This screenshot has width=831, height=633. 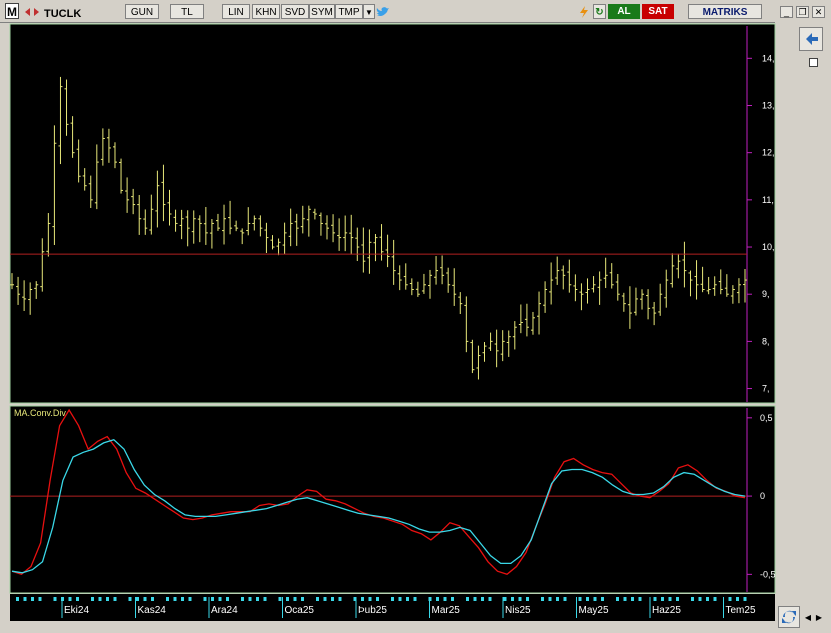 What do you see at coordinates (236, 11) in the screenshot?
I see `scale-button: LIN` at bounding box center [236, 11].